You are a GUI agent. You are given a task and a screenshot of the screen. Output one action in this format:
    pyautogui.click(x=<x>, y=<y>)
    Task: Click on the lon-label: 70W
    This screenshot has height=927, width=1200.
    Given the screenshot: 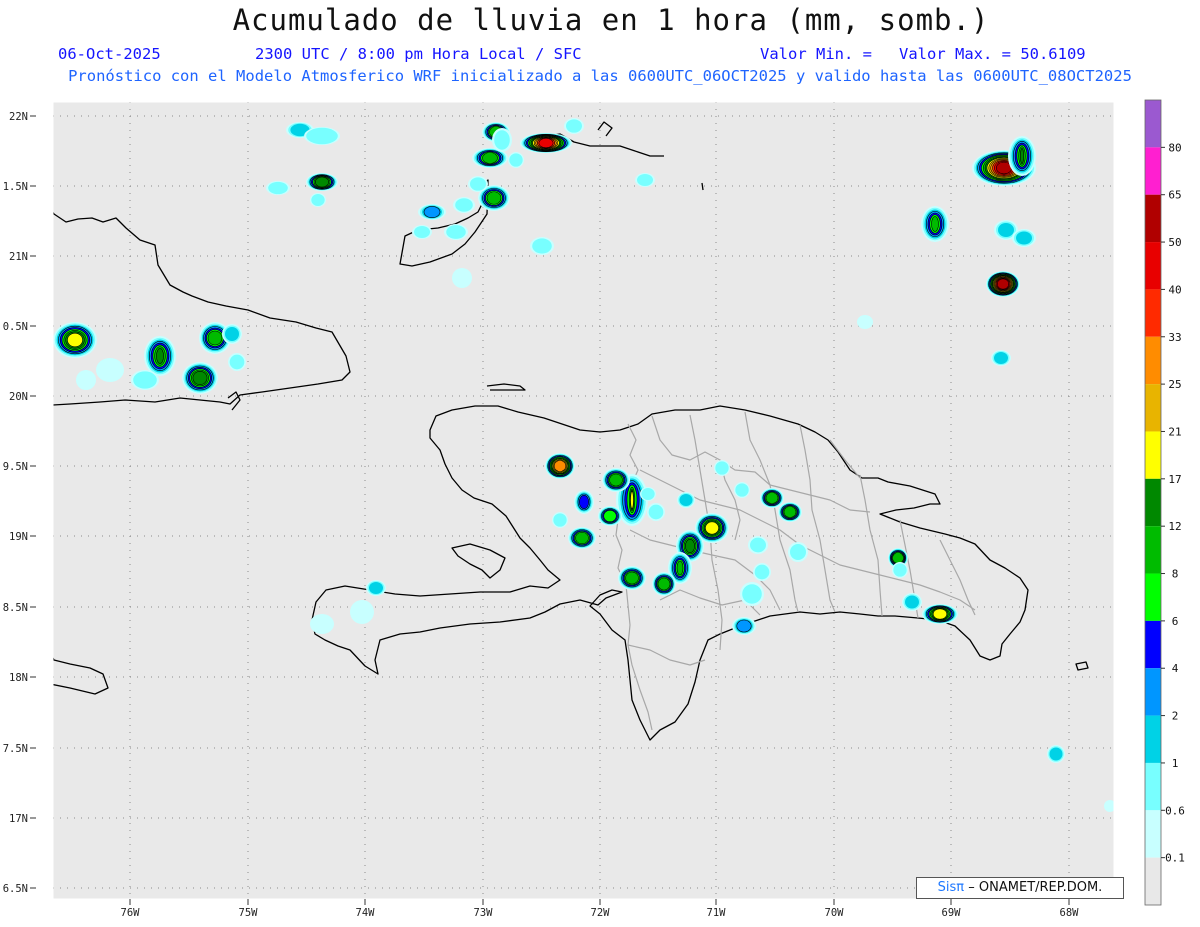 What is the action you would take?
    pyautogui.click(x=835, y=913)
    